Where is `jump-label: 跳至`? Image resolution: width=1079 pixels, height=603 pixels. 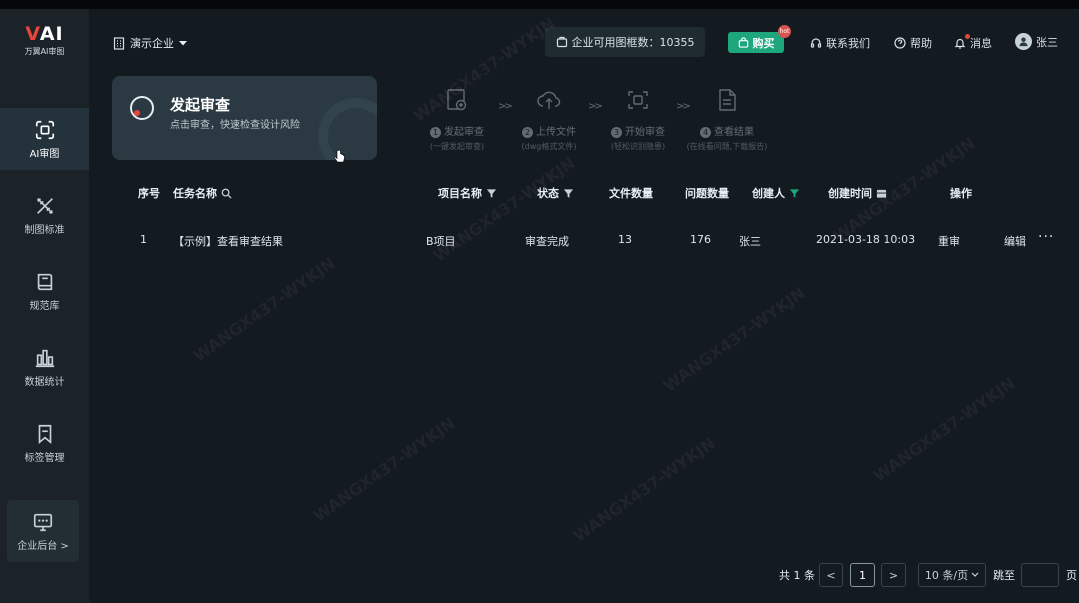
jump-label: 跳至 is located at coordinates (1004, 575).